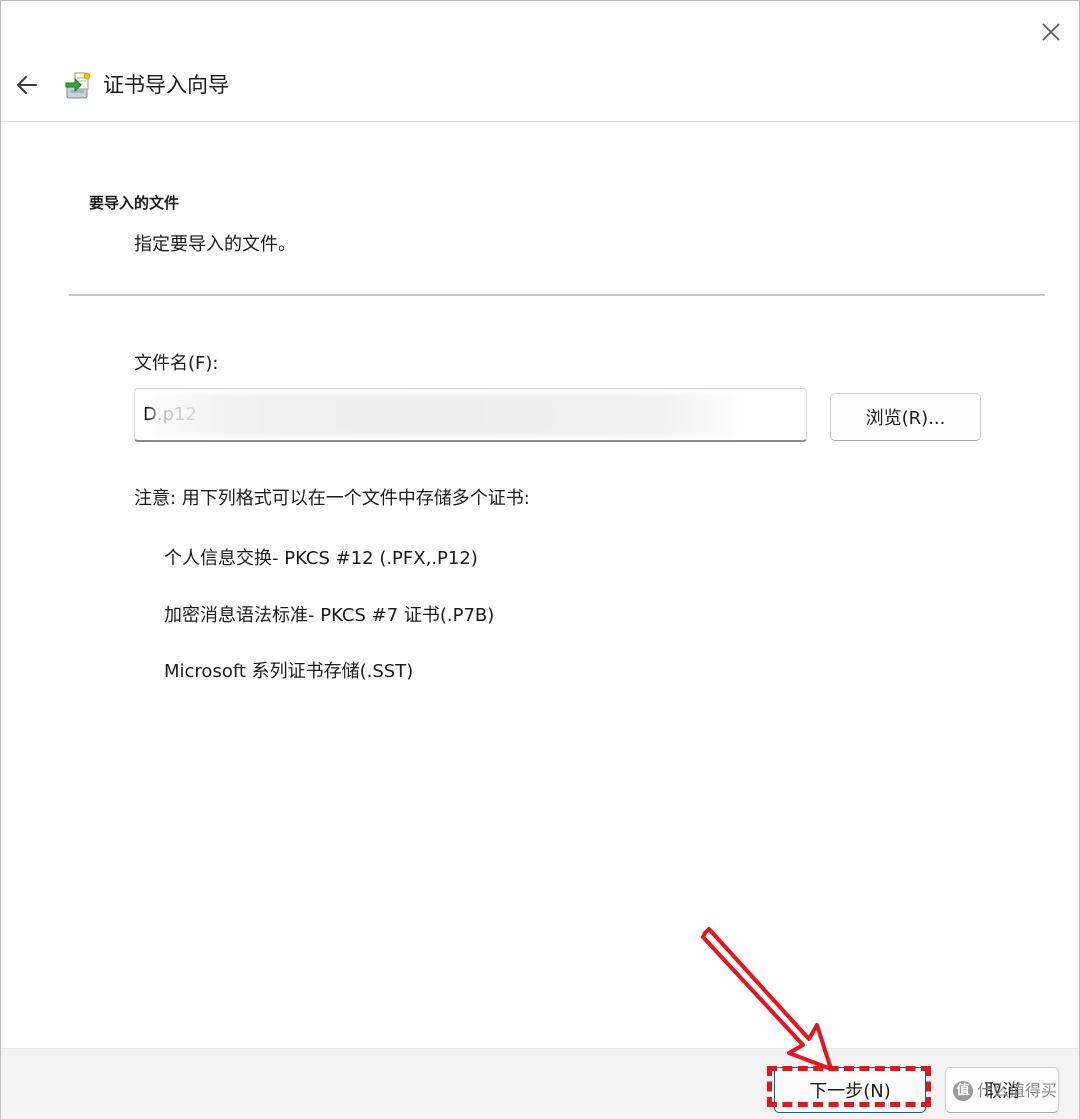 The height and width of the screenshot is (1119, 1080). What do you see at coordinates (850, 1090) in the screenshot?
I see `next-button: 下一步(N)` at bounding box center [850, 1090].